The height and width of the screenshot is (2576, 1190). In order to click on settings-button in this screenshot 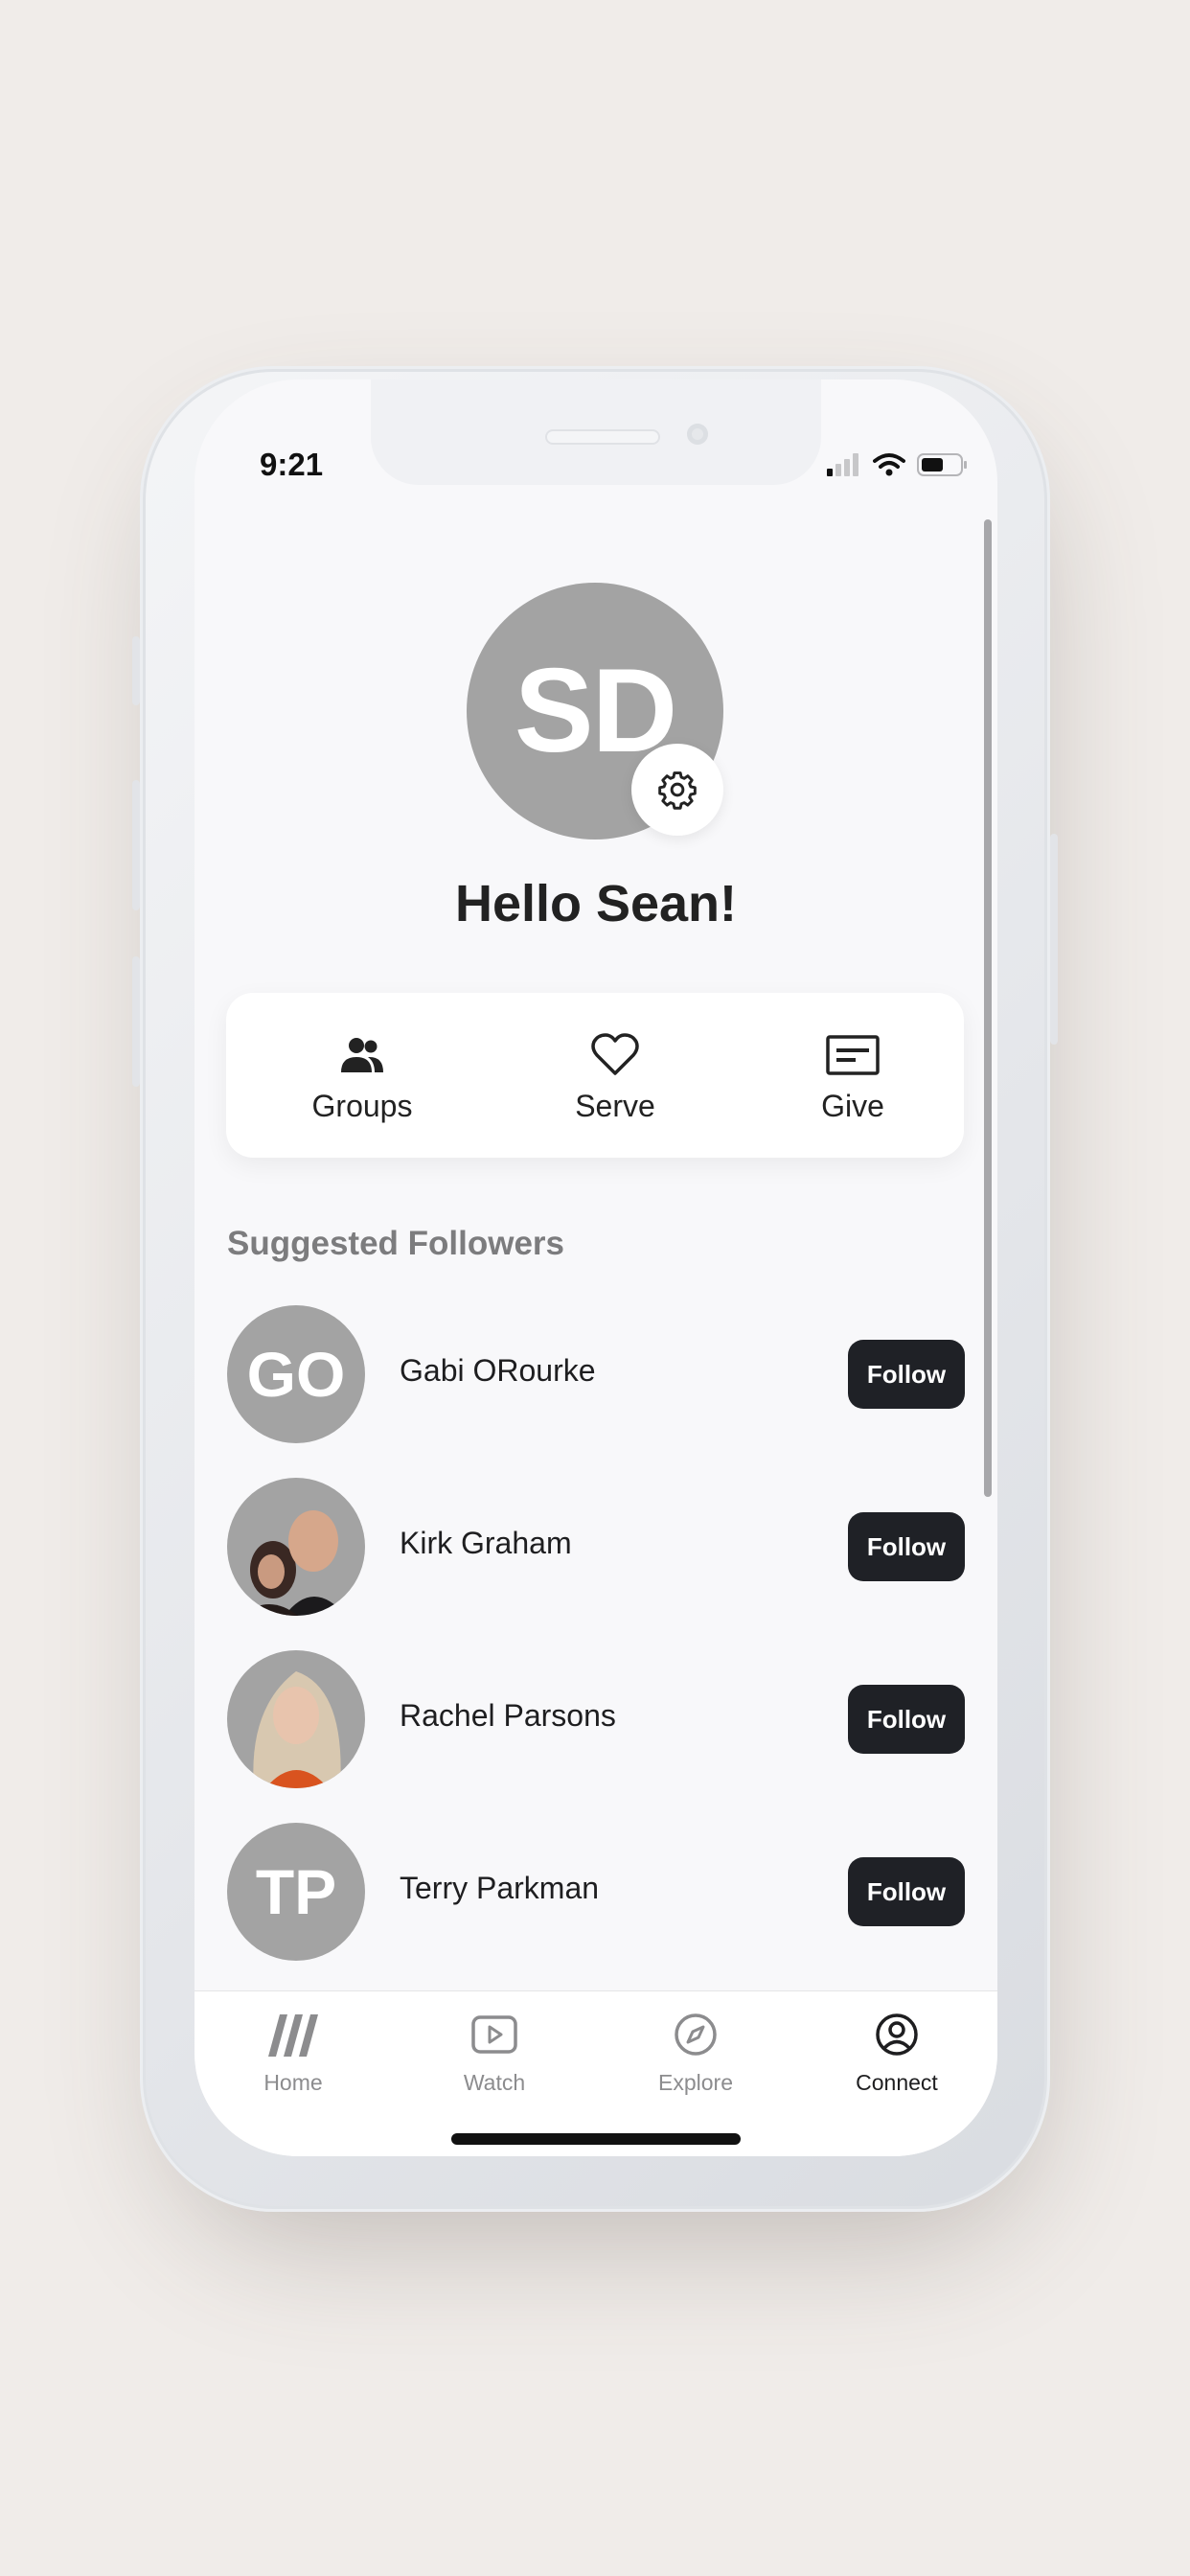, I will do `click(677, 790)`.